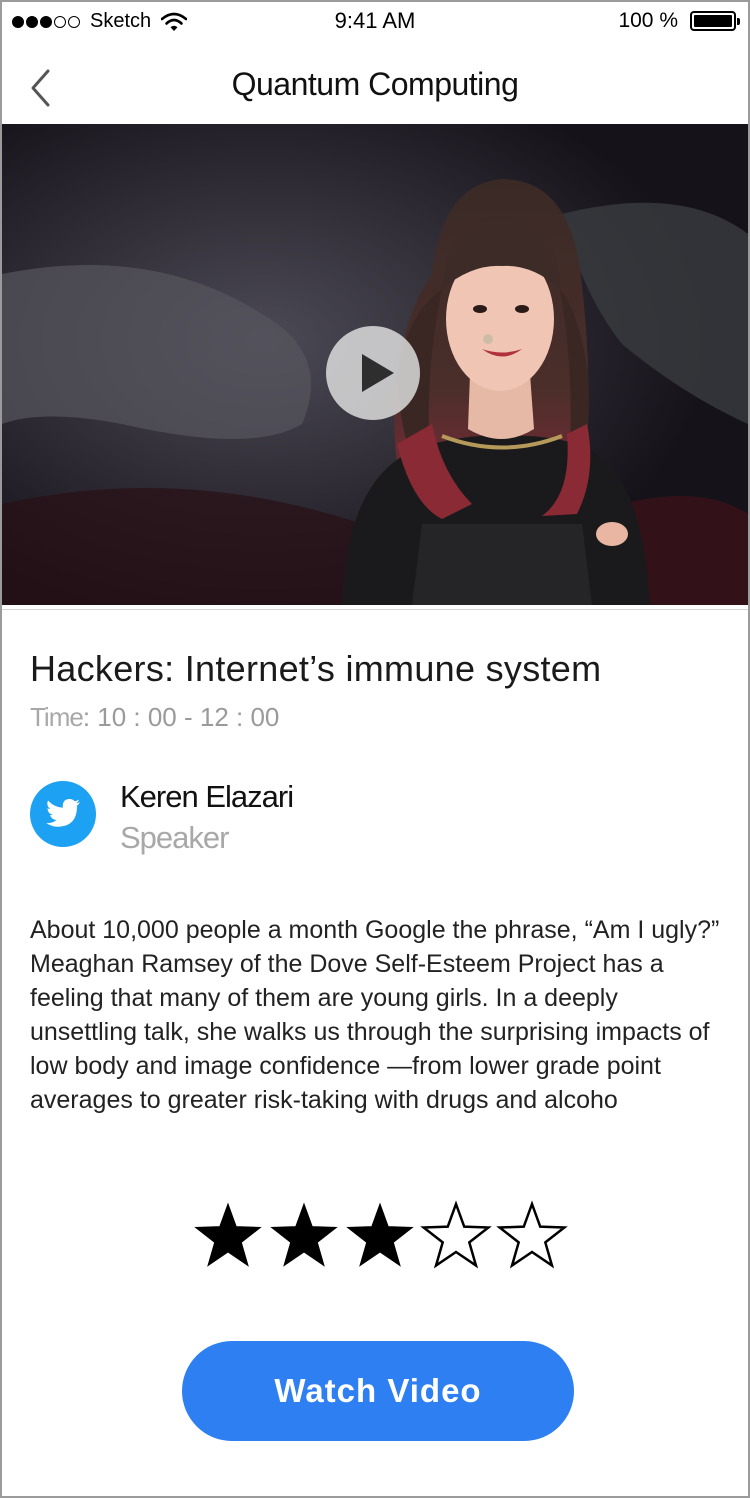 Image resolution: width=750 pixels, height=1498 pixels. Describe the element at coordinates (316, 668) in the screenshot. I see `talk-title: Hackers: Internet’s immune system` at that location.